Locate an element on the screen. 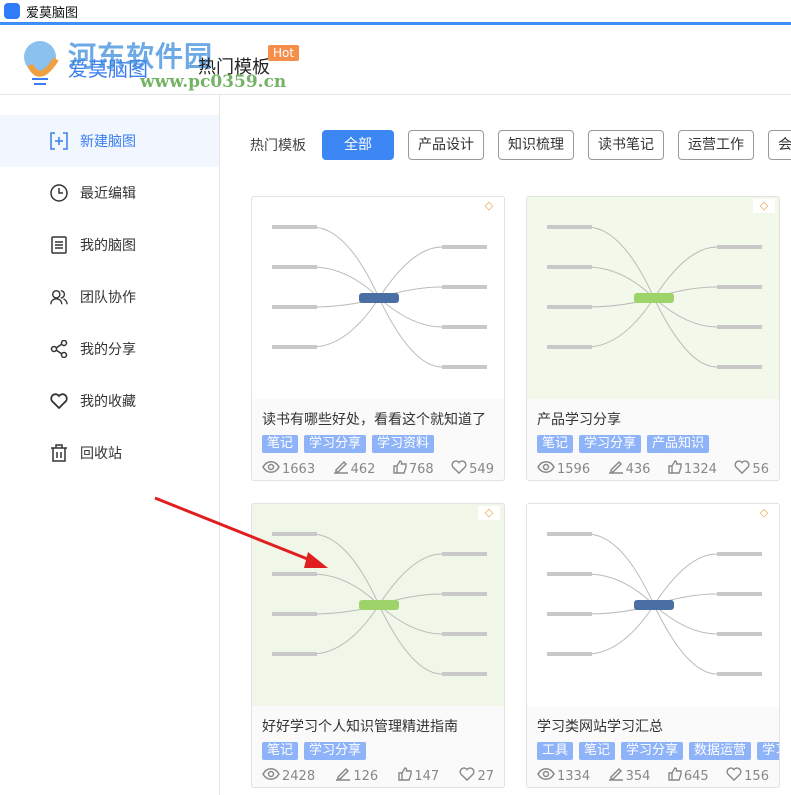 This screenshot has width=791, height=795. tag: 学习资料 is located at coordinates (403, 444).